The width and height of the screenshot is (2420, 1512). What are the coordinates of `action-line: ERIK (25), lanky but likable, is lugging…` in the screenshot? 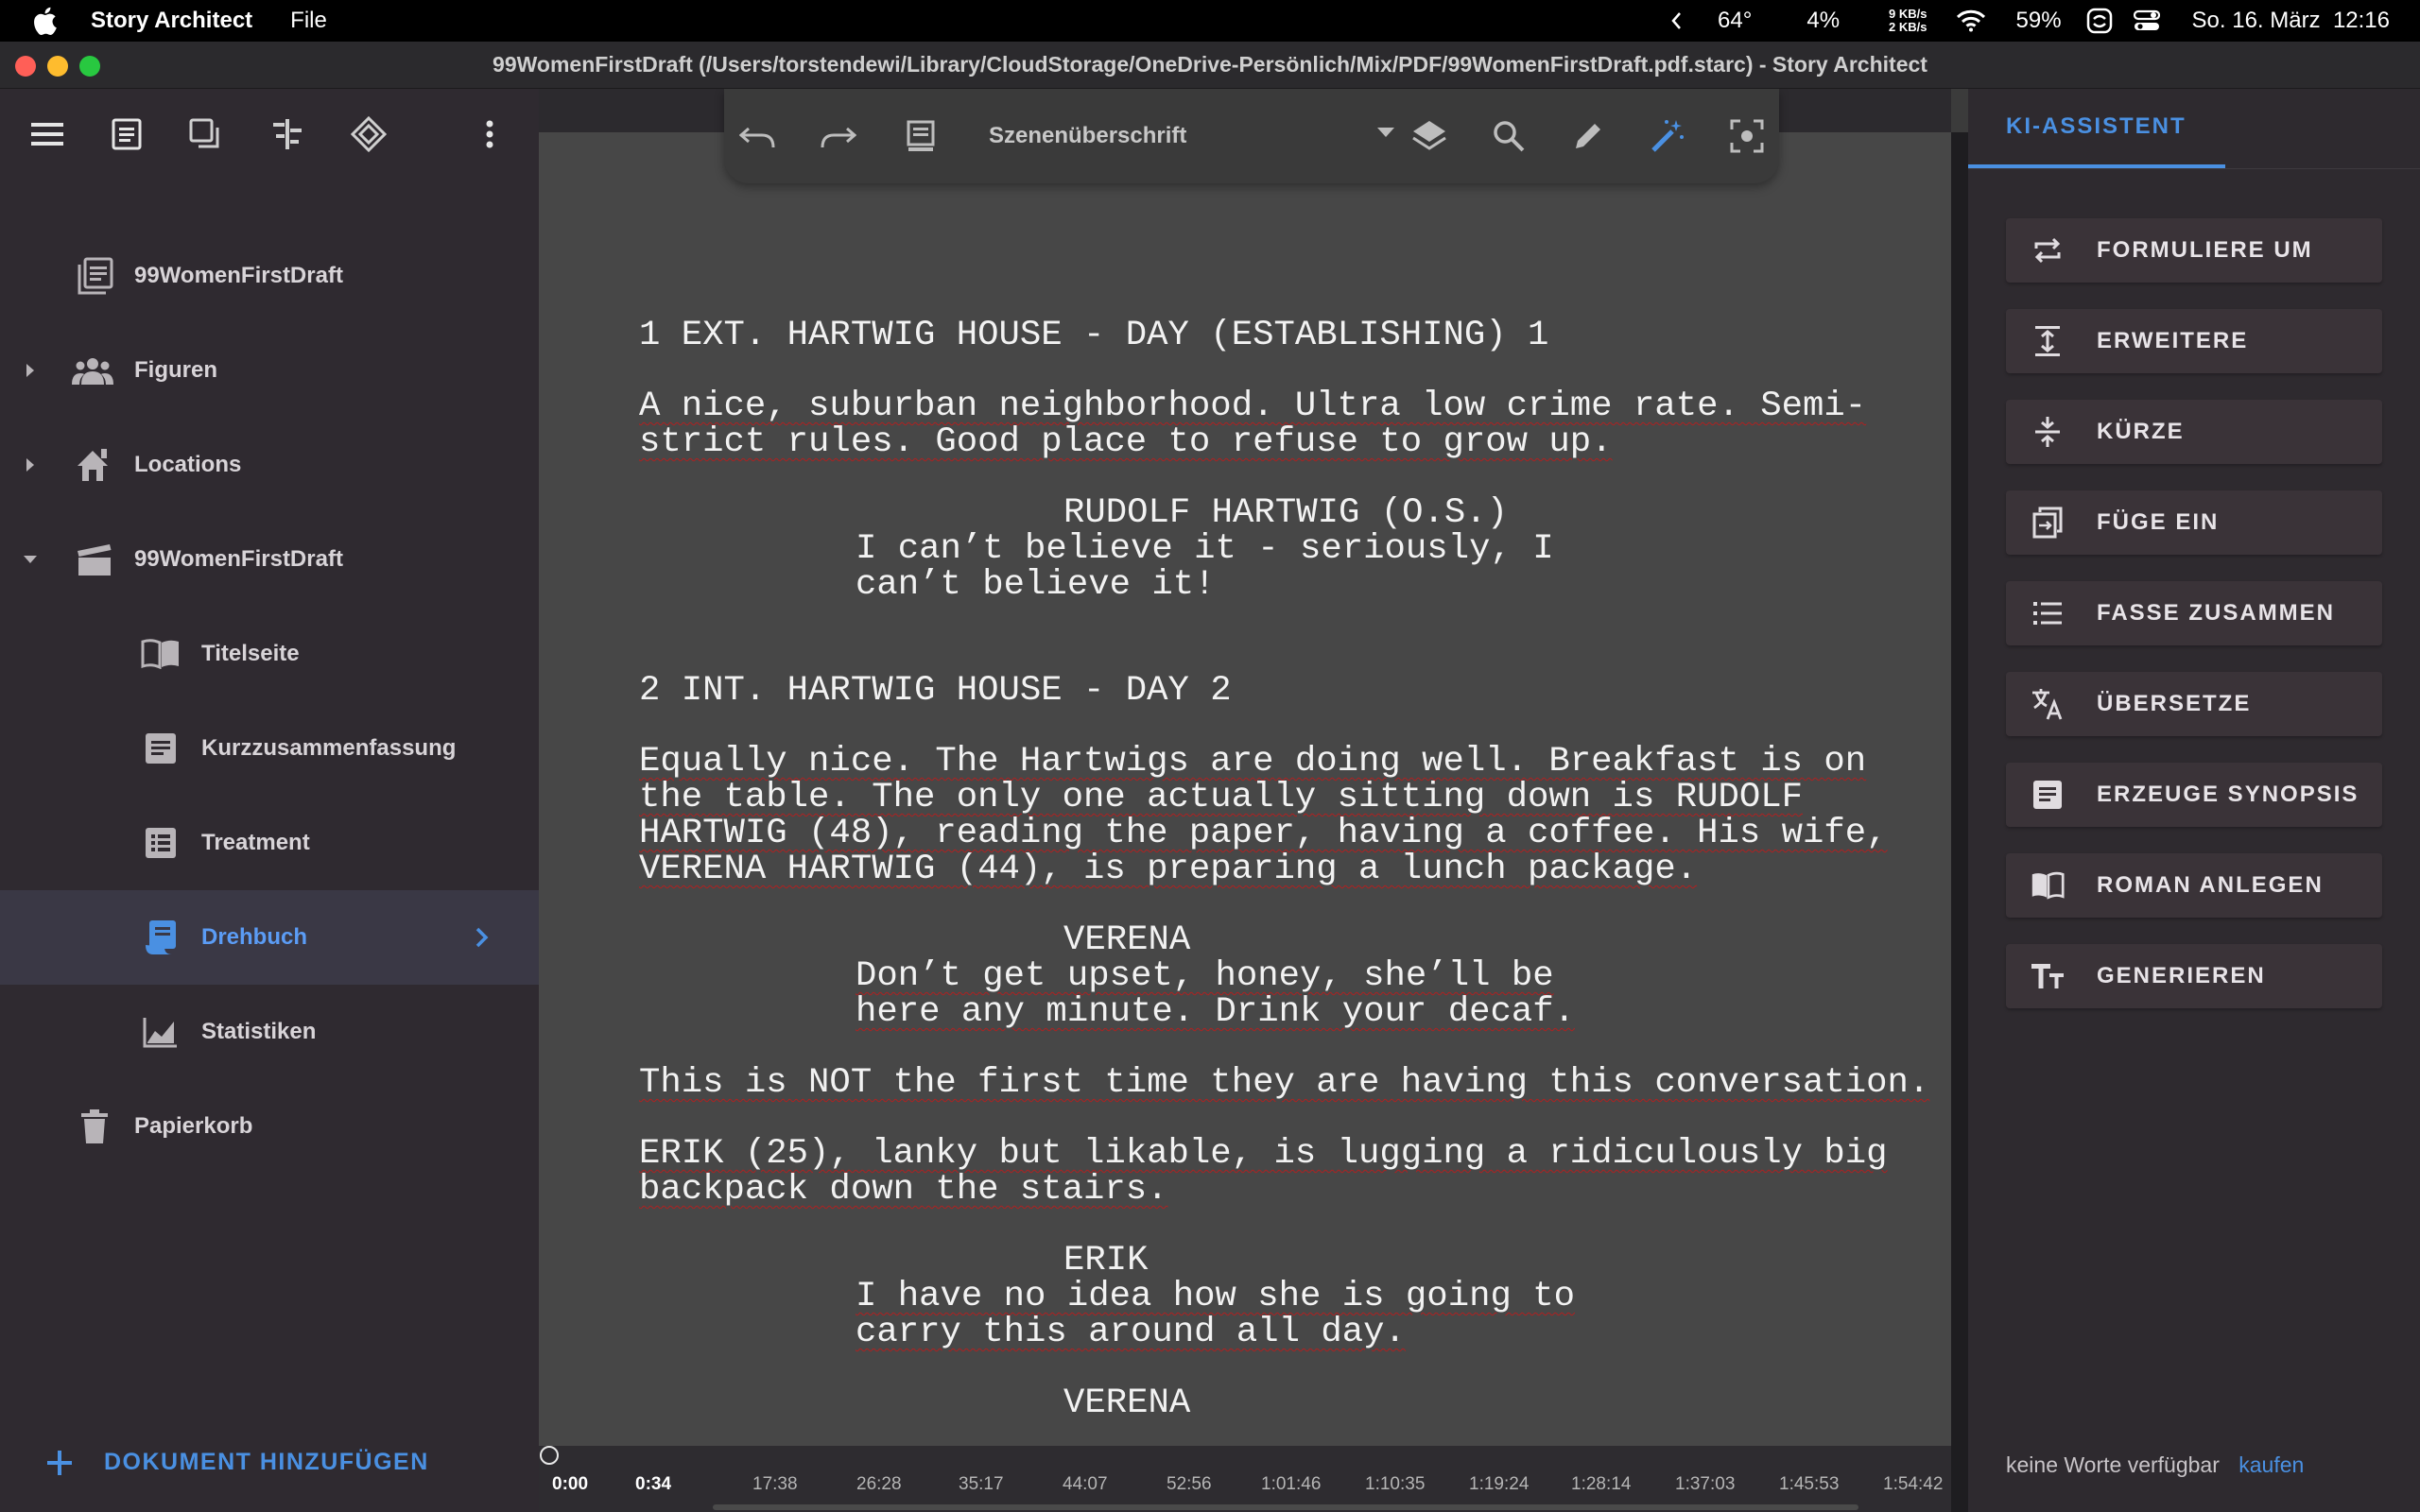 It's located at (1263, 1154).